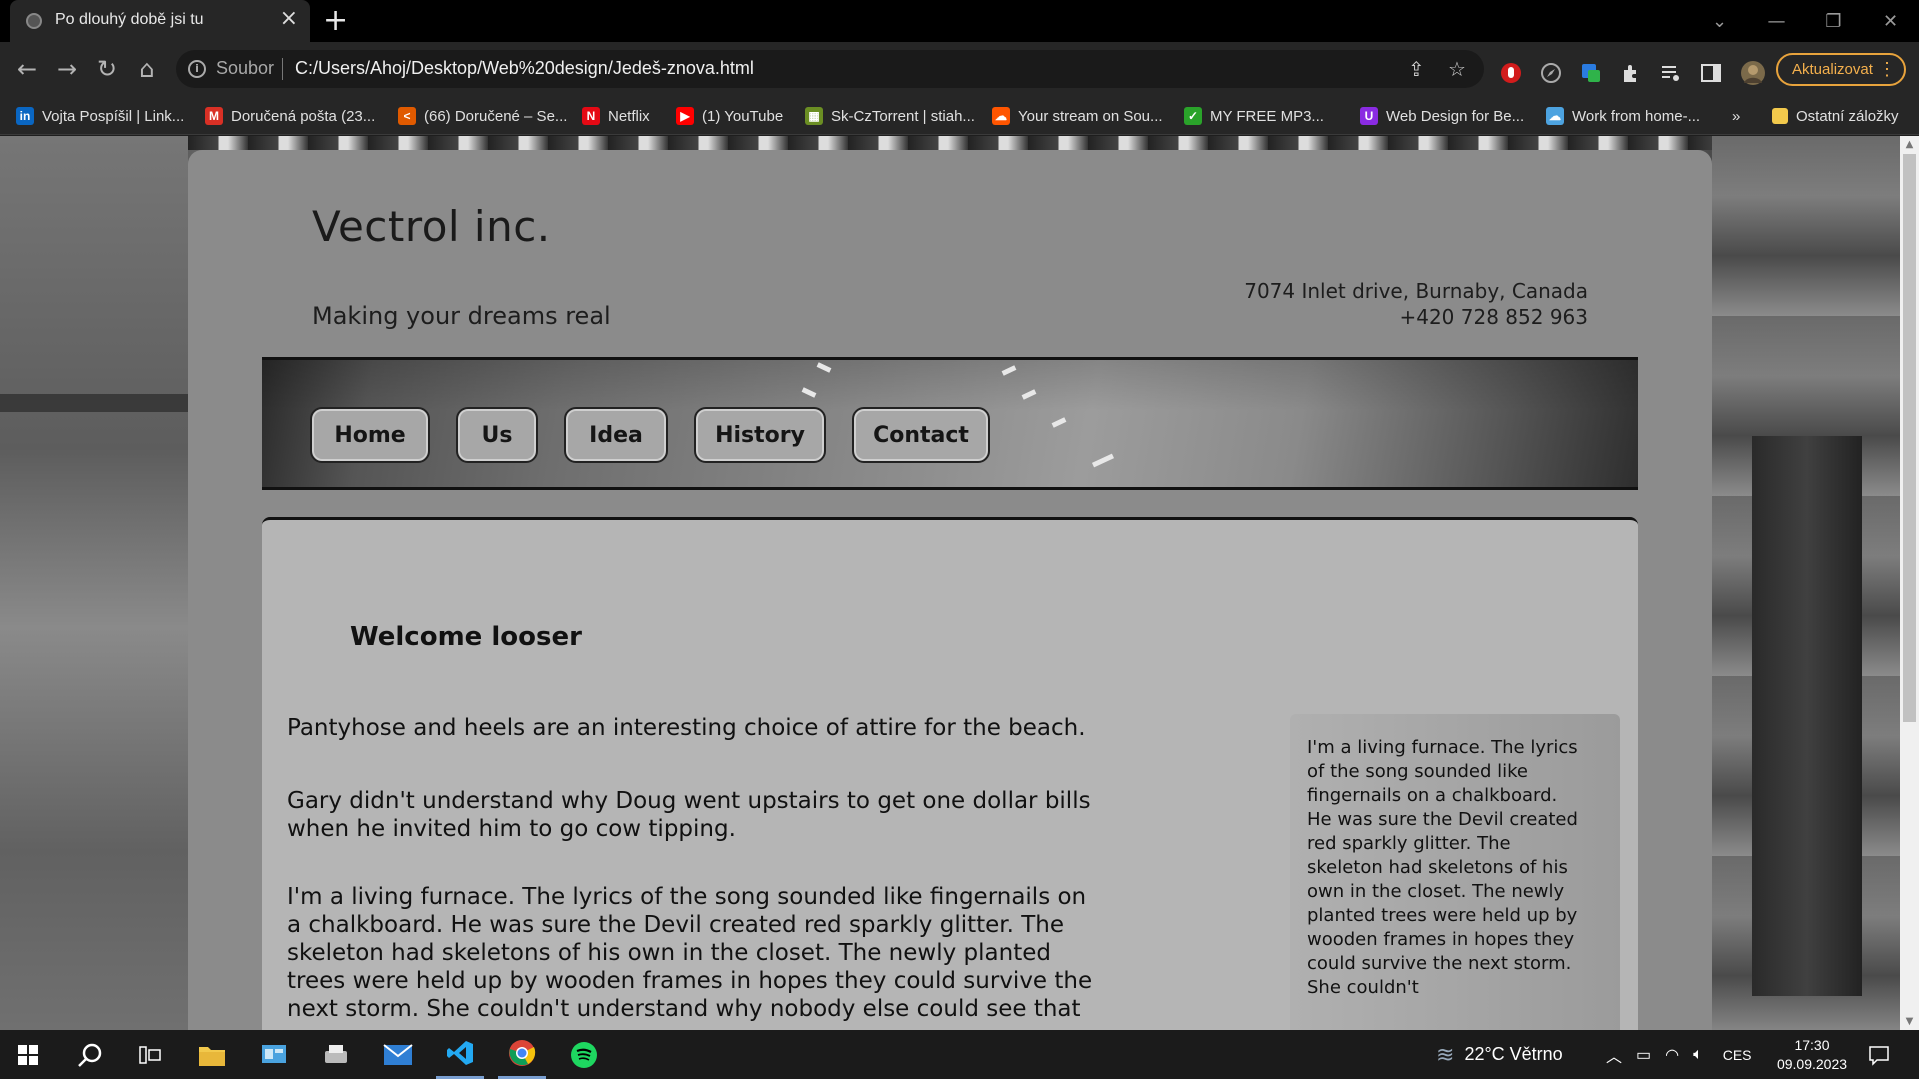 The height and width of the screenshot is (1079, 1919). I want to click on new-tab-button: +, so click(335, 21).